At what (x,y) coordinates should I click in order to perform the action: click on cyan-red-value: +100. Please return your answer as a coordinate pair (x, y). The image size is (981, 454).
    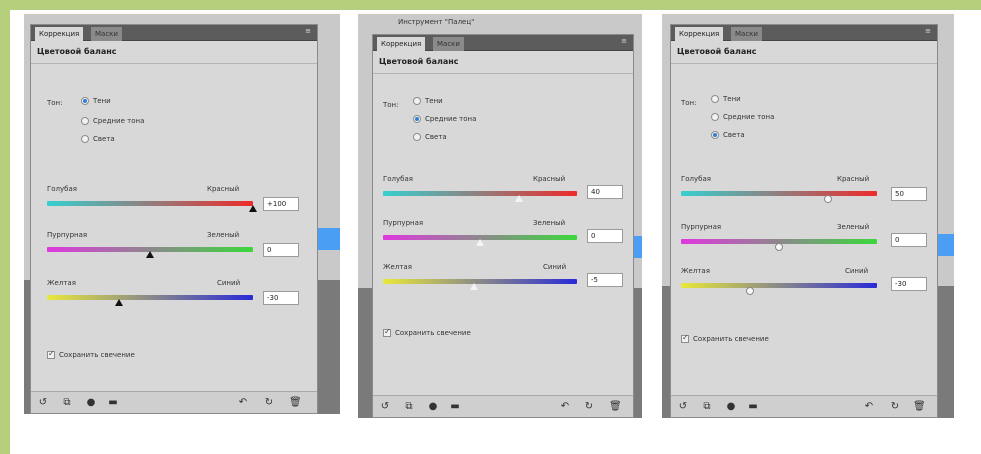
    Looking at the image, I should click on (281, 204).